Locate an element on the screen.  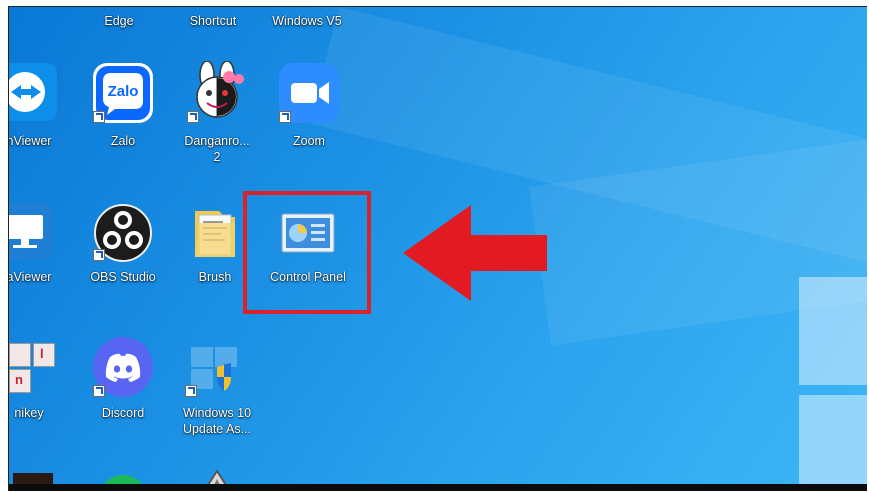
unikey-label: nikey is located at coordinates (44, 413).